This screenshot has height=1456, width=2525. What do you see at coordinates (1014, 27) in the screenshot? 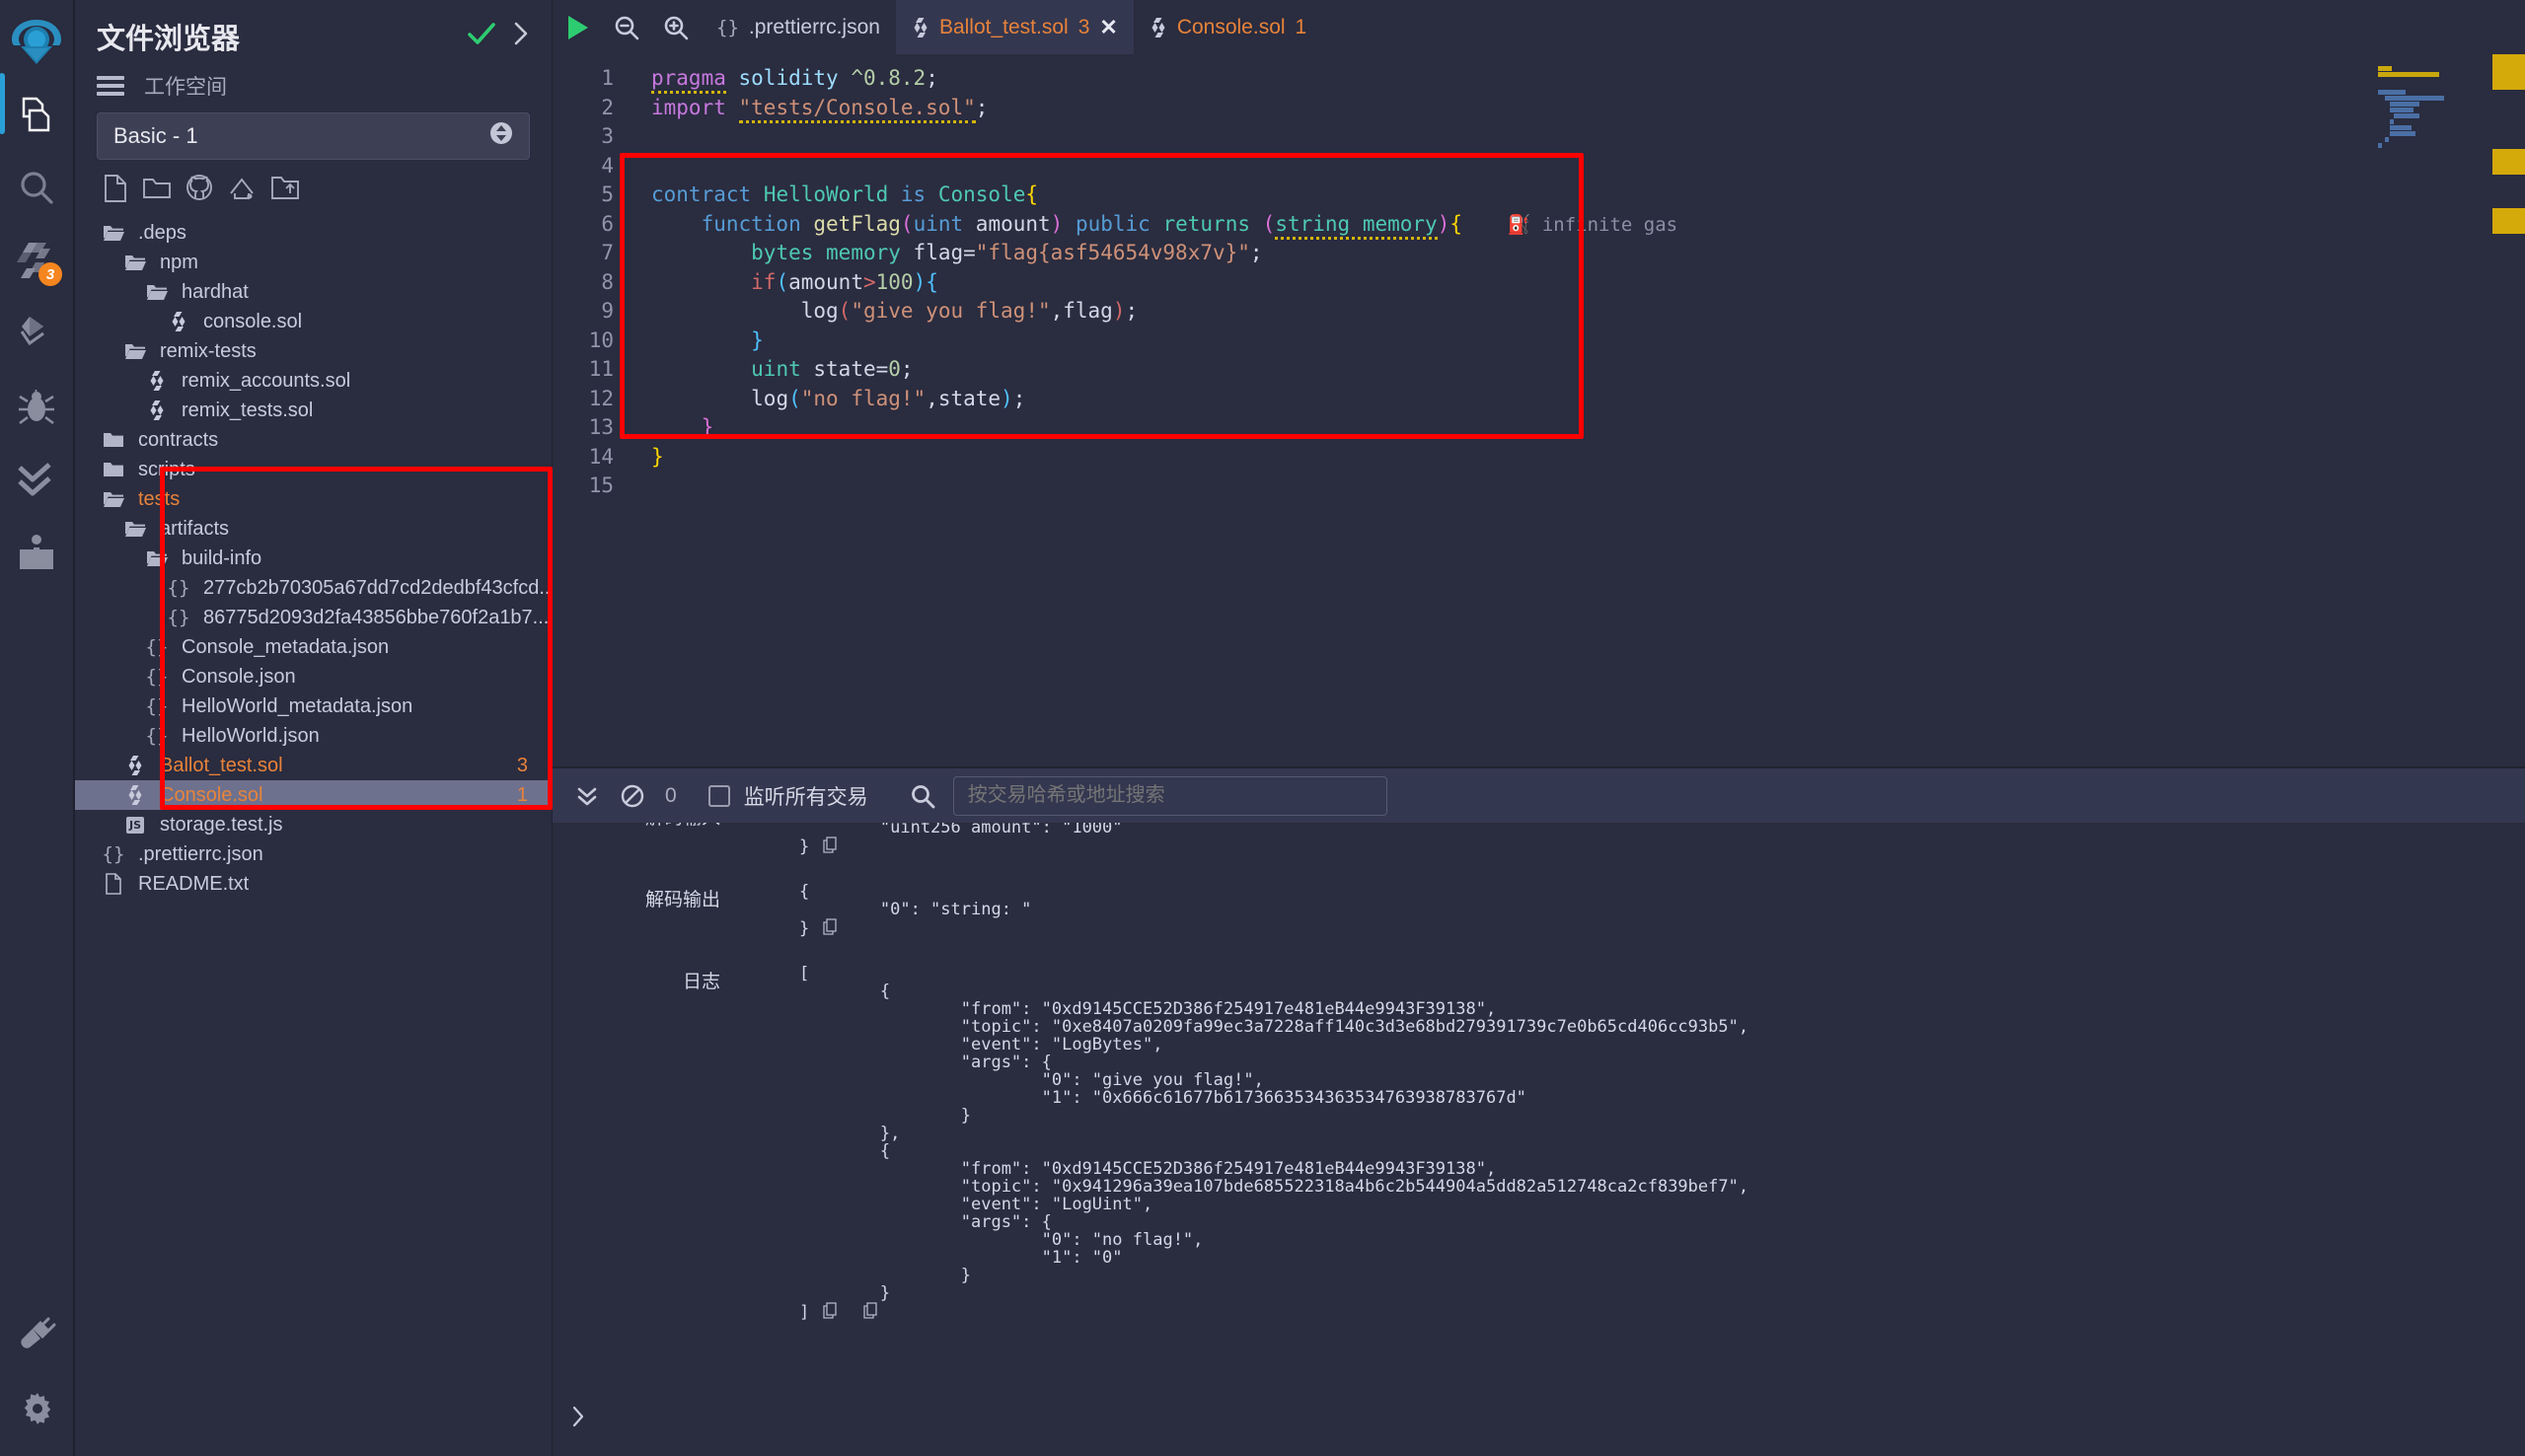
I see `tab-ballot-test-sol: Ballot_test.sol 3 ✕` at bounding box center [1014, 27].